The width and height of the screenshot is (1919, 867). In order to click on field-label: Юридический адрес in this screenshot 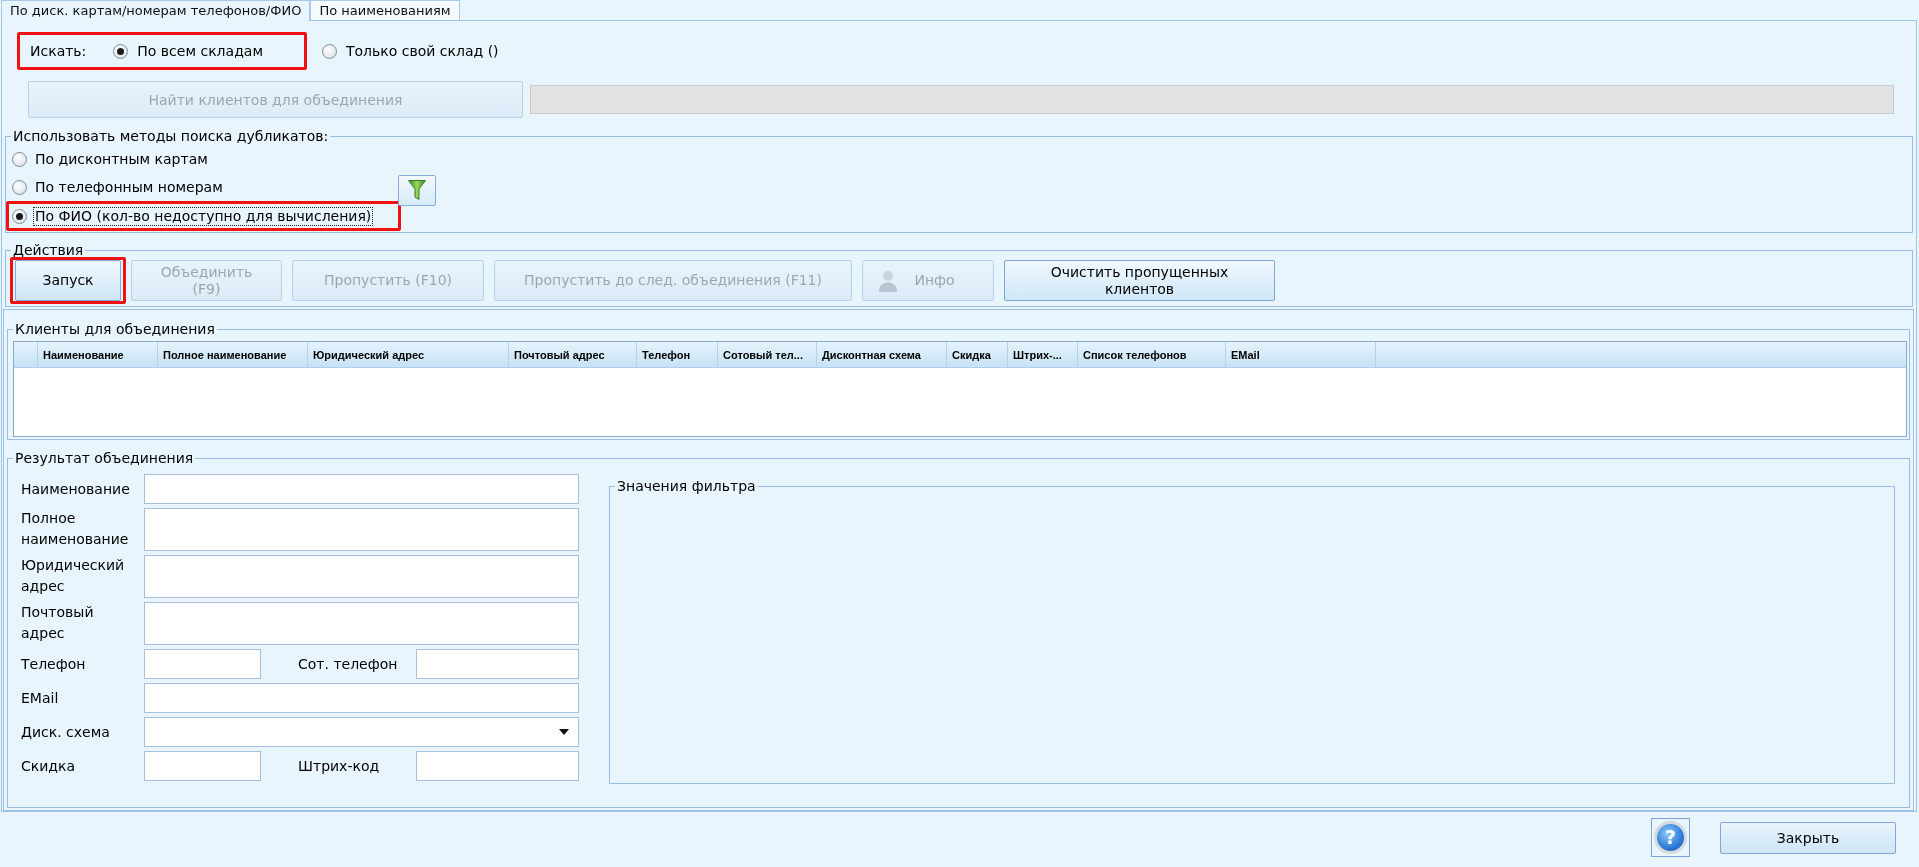, I will do `click(73, 576)`.